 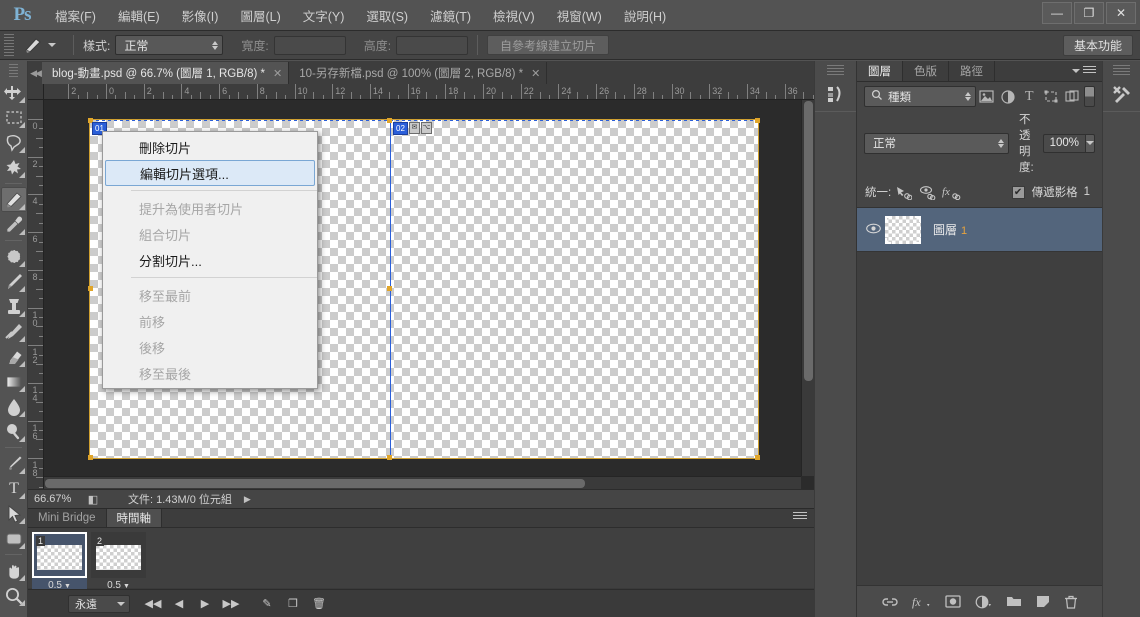 What do you see at coordinates (1018, 192) in the screenshot?
I see `propagate-frames-checkbox: ✔` at bounding box center [1018, 192].